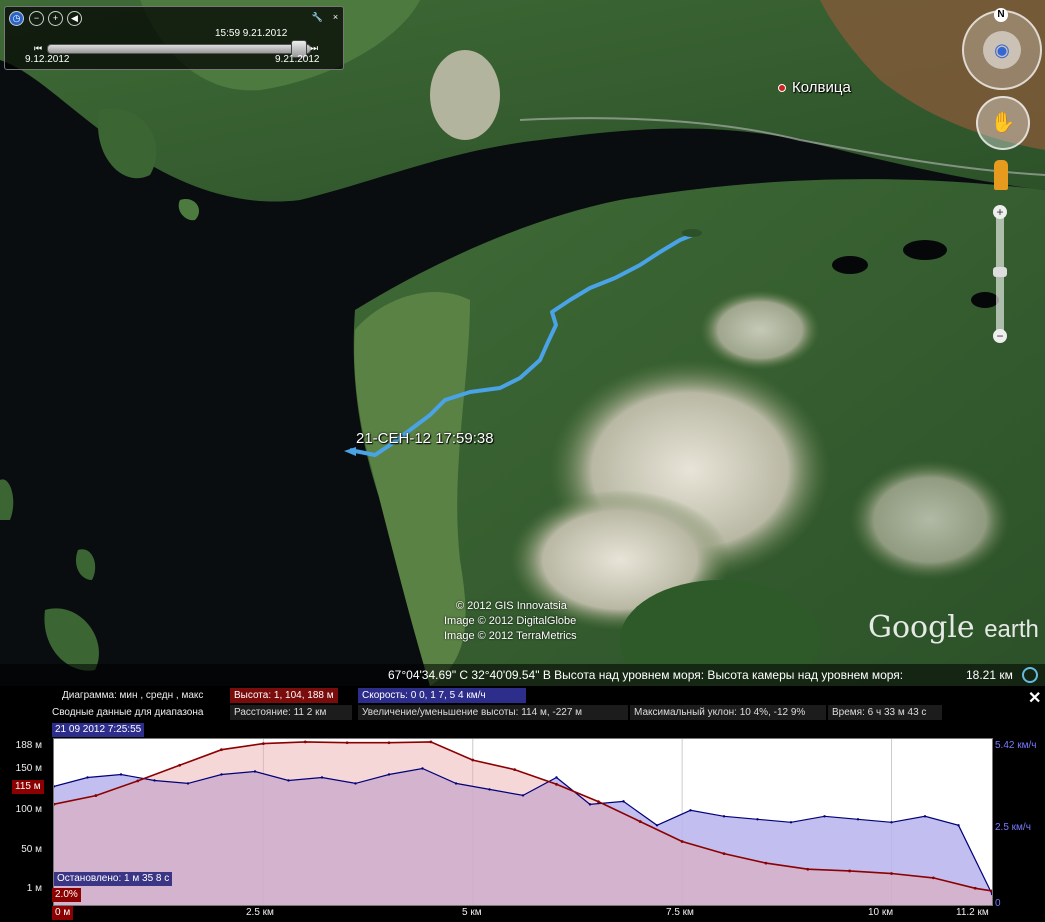 The image size is (1045, 922). Describe the element at coordinates (297, 59) in the screenshot. I see `time-end: 9.21.2012` at that location.